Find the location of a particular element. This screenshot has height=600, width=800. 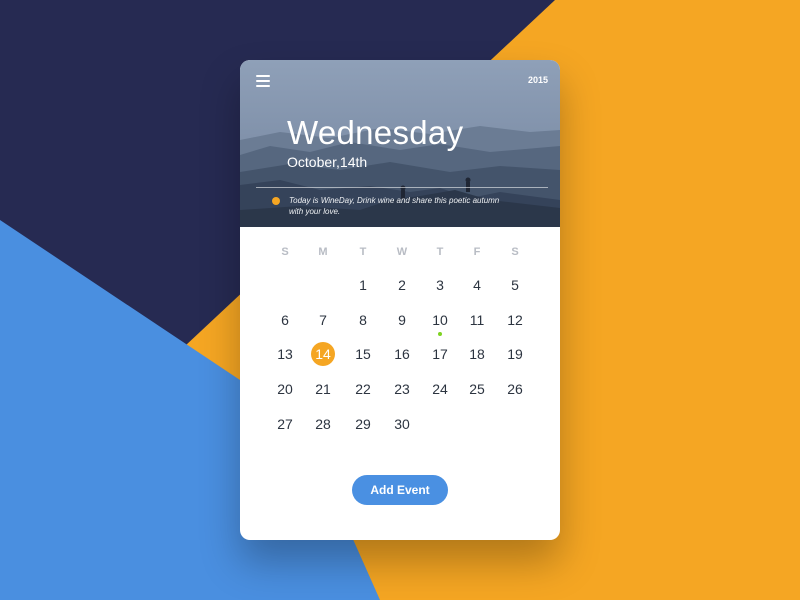

day-number: 20 is located at coordinates (285, 389).